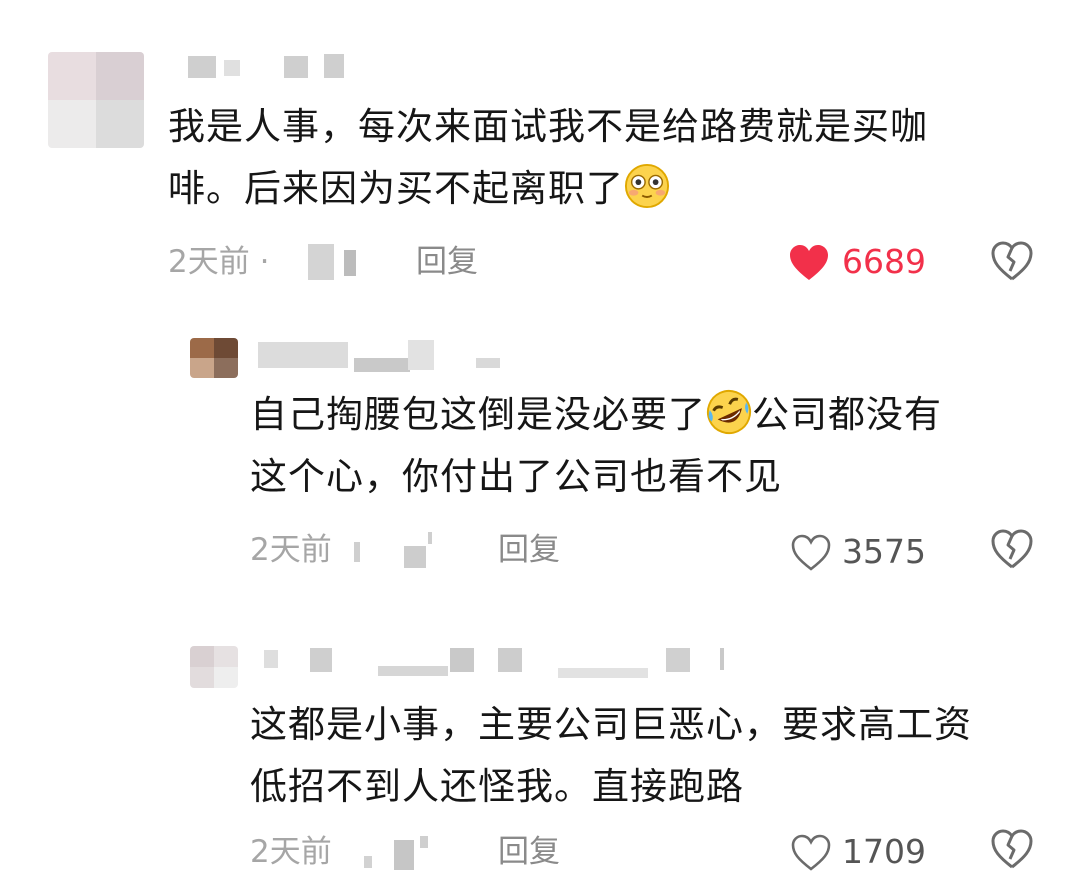 The height and width of the screenshot is (874, 1080). What do you see at coordinates (650, 415) in the screenshot?
I see `comment-text-line: 自己掏腰包这倒是没必要了 公司都没有` at bounding box center [650, 415].